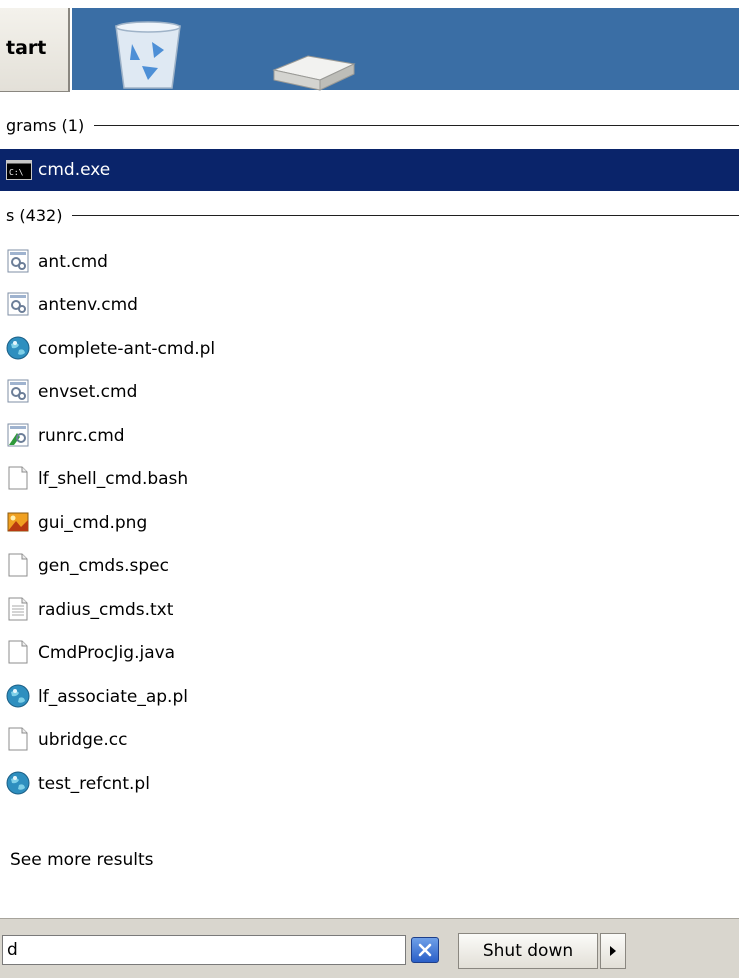  I want to click on result-item: ubridge.cc, so click(369, 740).